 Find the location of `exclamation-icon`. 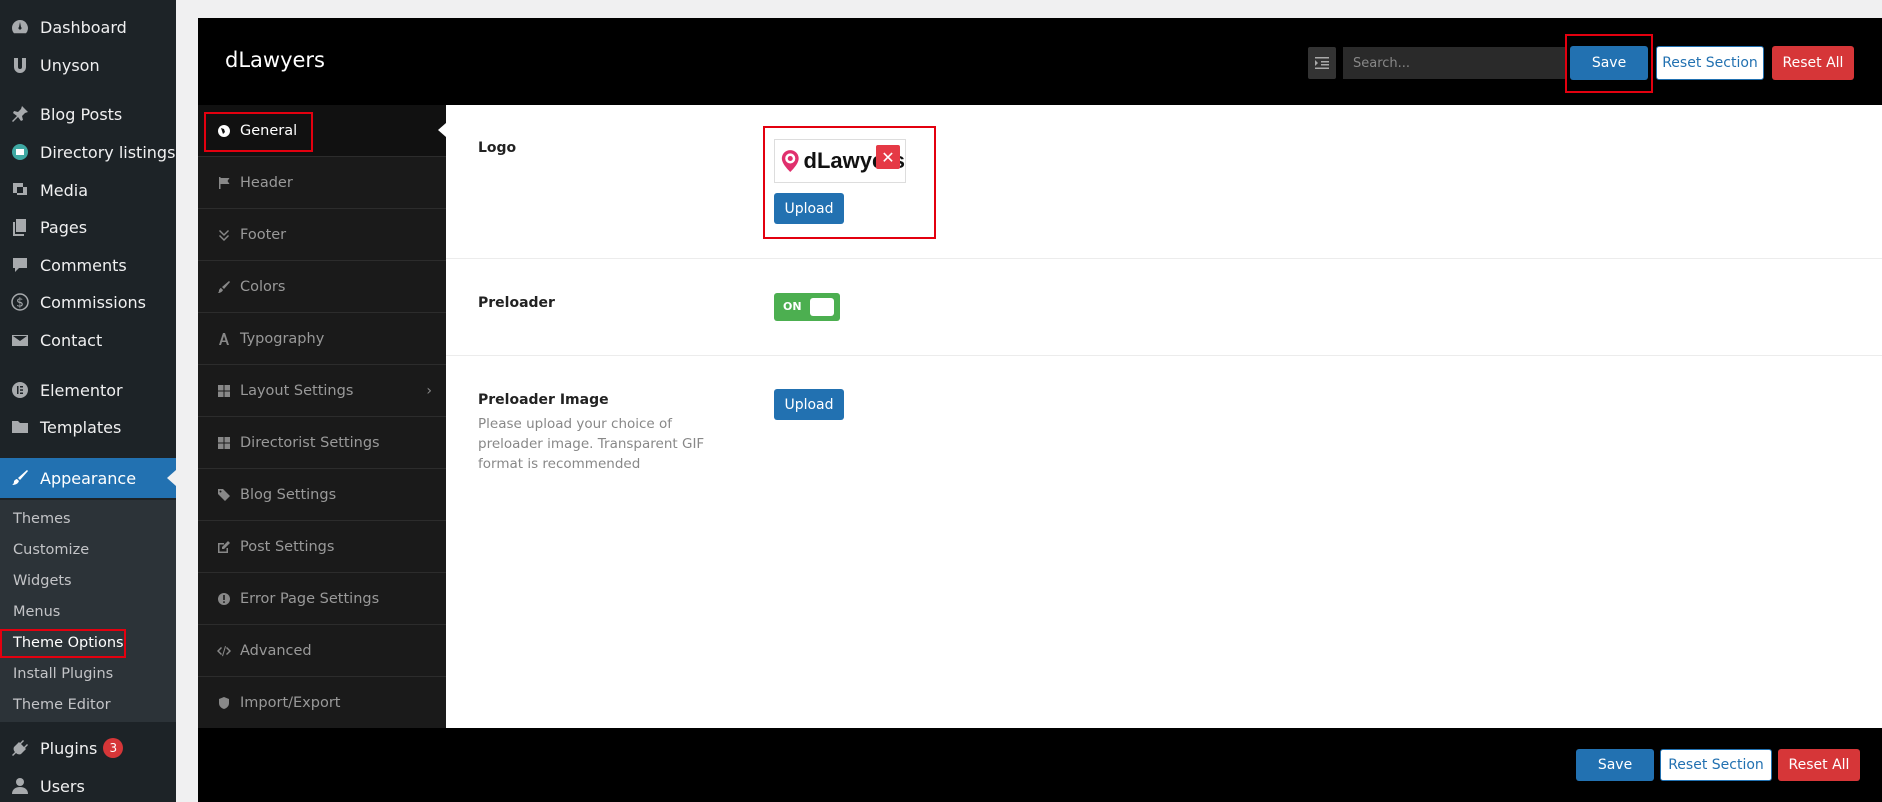

exclamation-icon is located at coordinates (224, 599).